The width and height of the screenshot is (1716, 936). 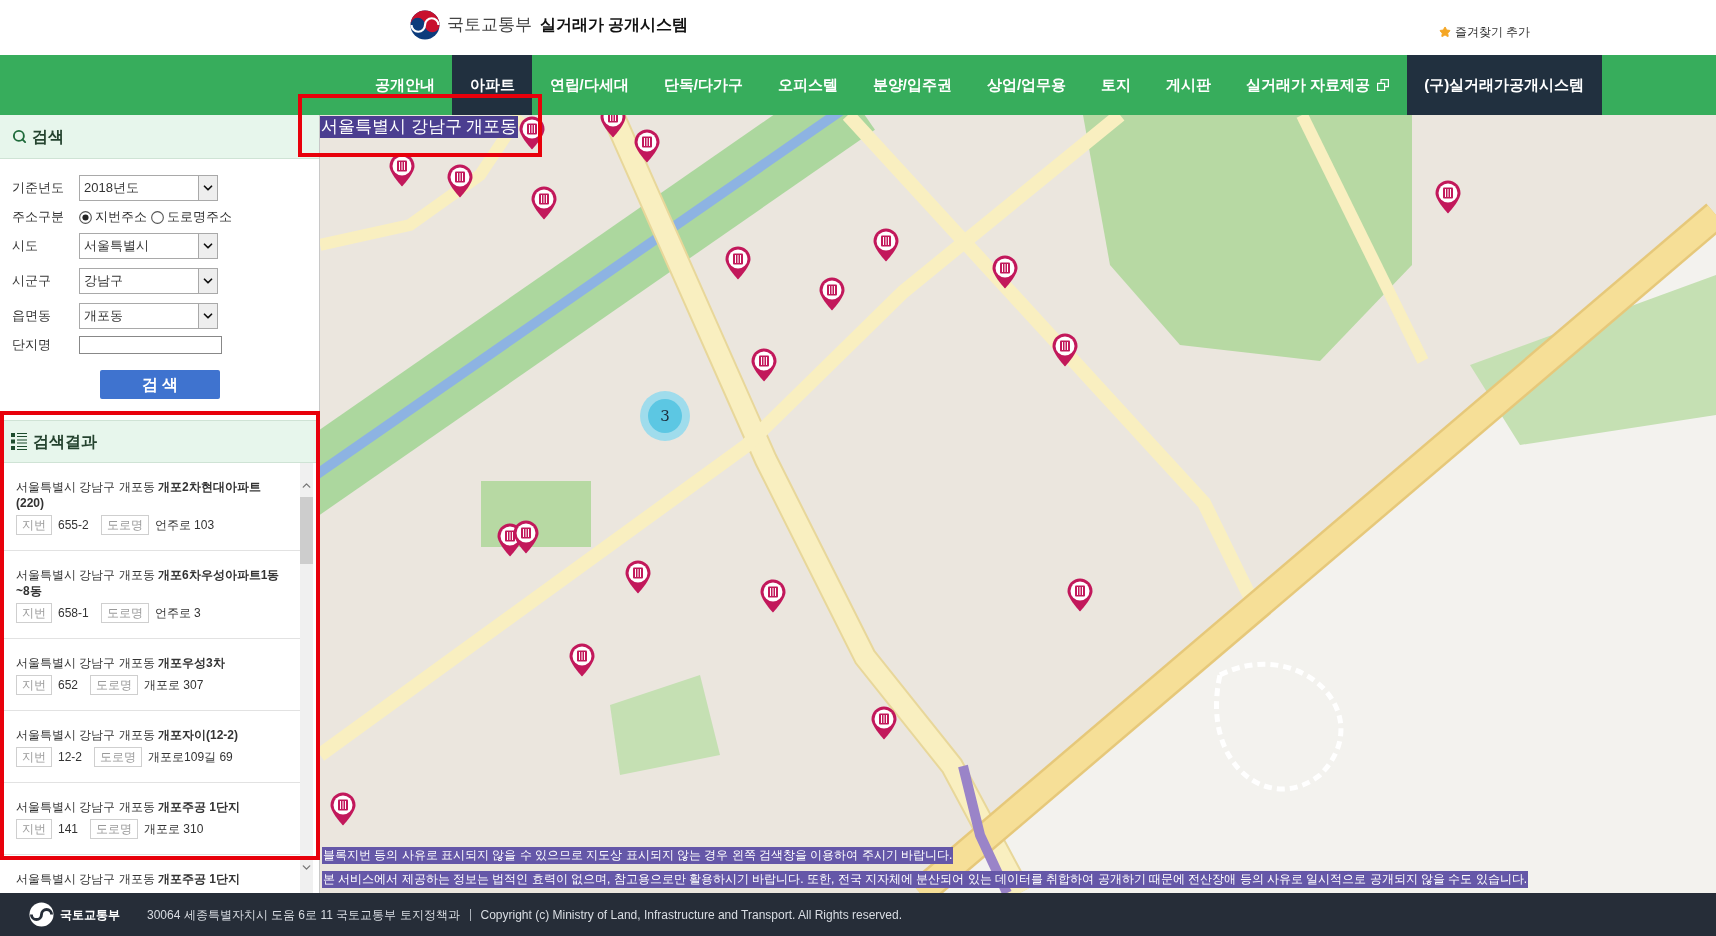 What do you see at coordinates (19, 441) in the screenshot?
I see `list-icon` at bounding box center [19, 441].